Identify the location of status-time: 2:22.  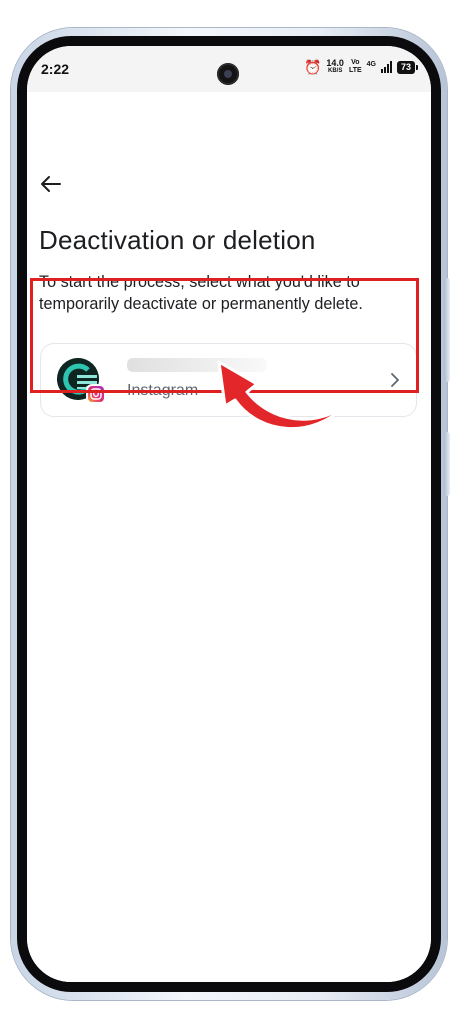
(55, 69).